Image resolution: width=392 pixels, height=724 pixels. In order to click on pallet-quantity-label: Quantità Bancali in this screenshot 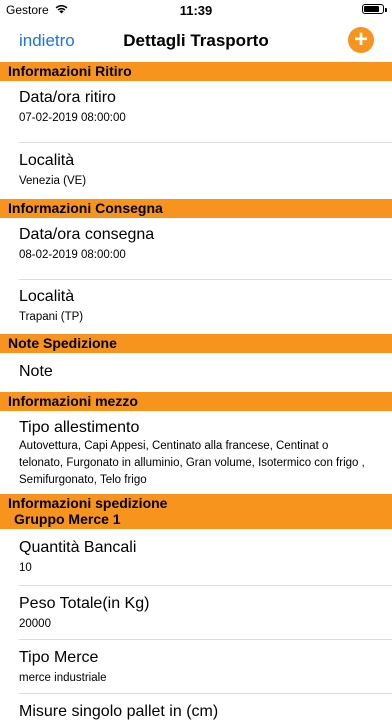, I will do `click(78, 547)`.